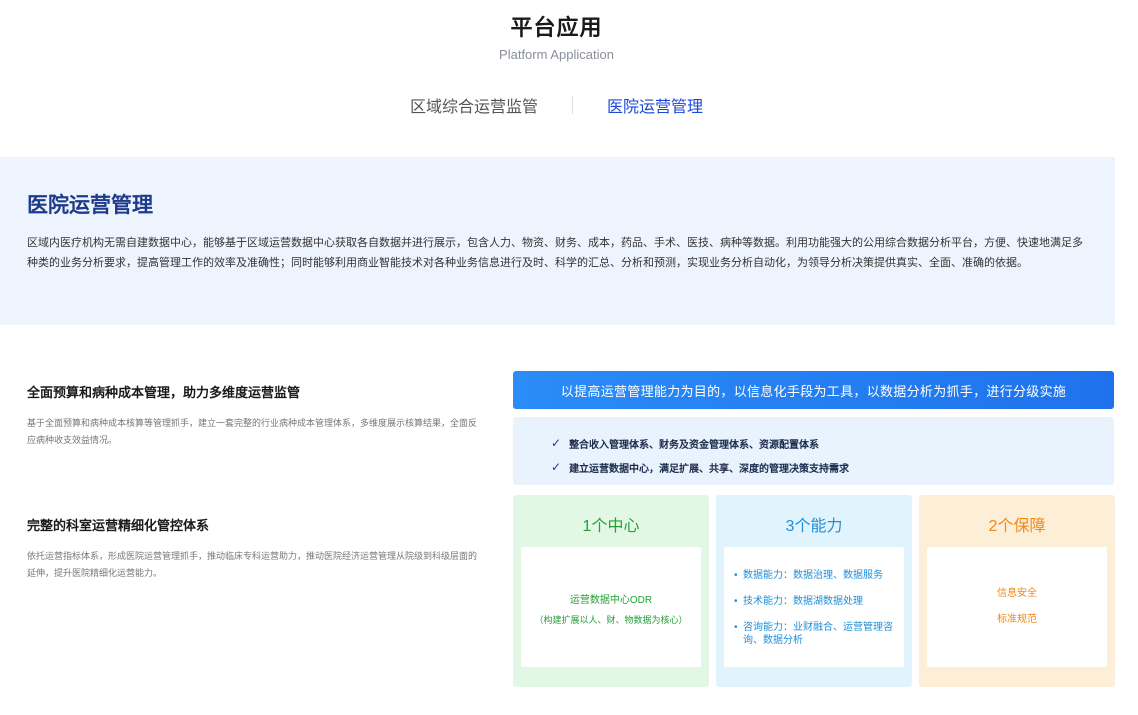 Image resolution: width=1138 pixels, height=715 pixels. Describe the element at coordinates (813, 575) in the screenshot. I see `ability-text: 数据能力：数据治理、数据服务` at that location.